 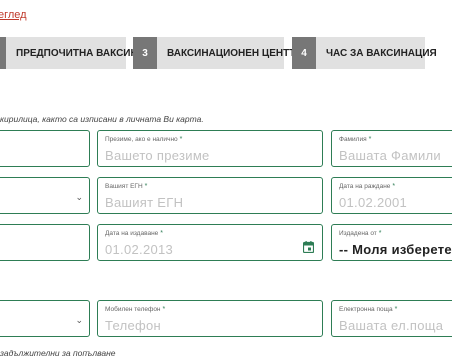 What do you see at coordinates (390, 155) in the screenshot?
I see `field-placeholder: Вашата Фамили` at bounding box center [390, 155].